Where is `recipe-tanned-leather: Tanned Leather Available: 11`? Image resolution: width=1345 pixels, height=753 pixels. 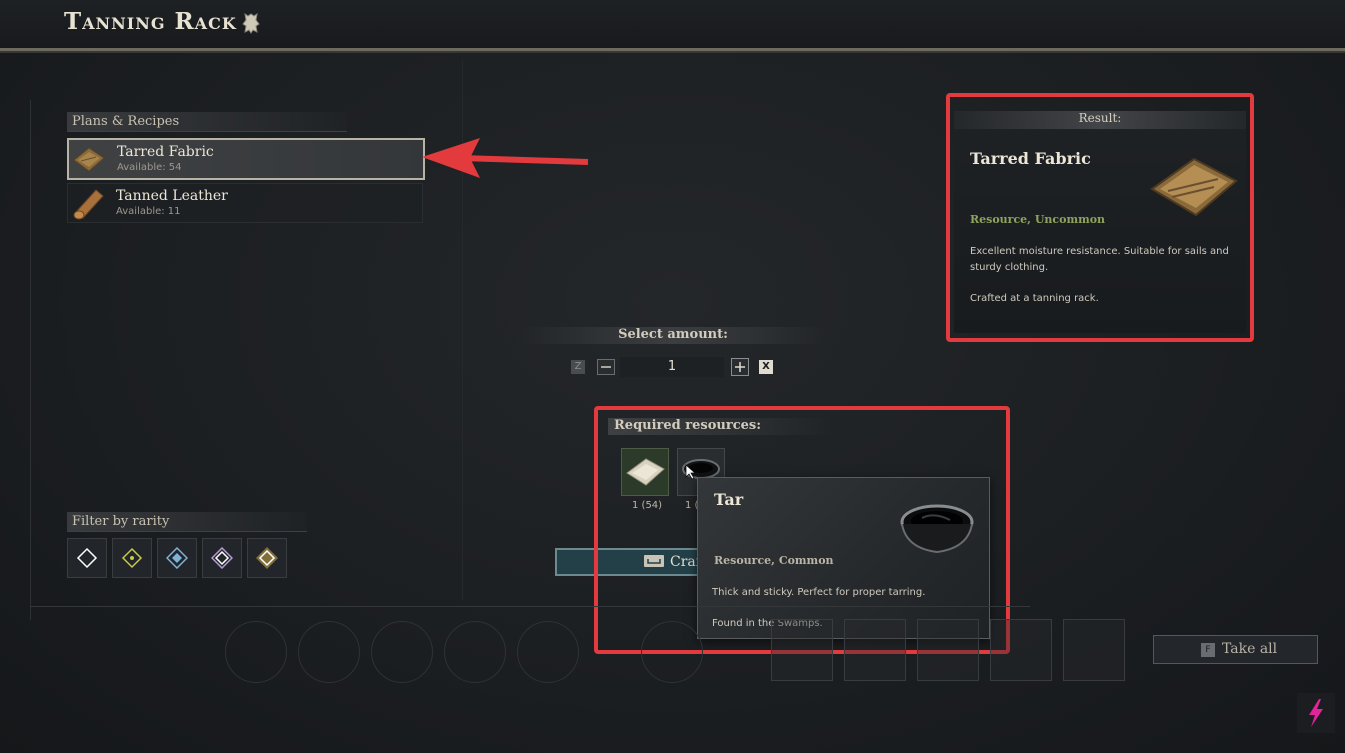 recipe-tanned-leather: Tanned Leather Available: 11 is located at coordinates (245, 203).